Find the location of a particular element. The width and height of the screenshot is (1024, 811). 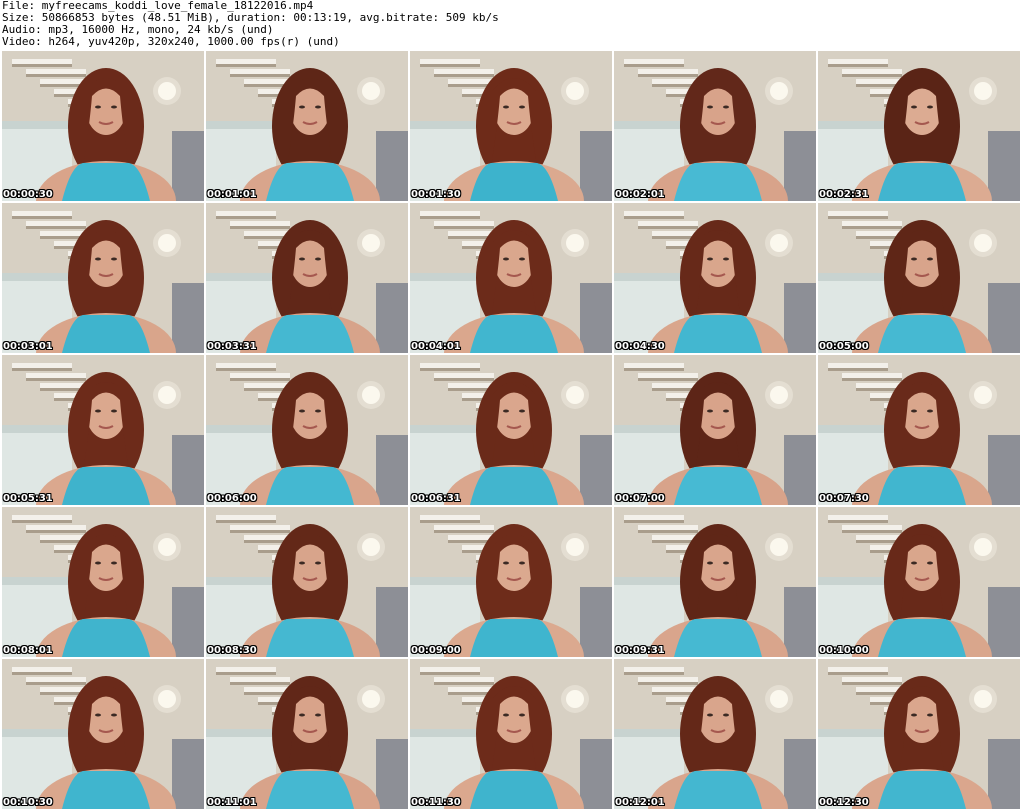

thumbnail-timestamp: 00:04:30 is located at coordinates (640, 346).